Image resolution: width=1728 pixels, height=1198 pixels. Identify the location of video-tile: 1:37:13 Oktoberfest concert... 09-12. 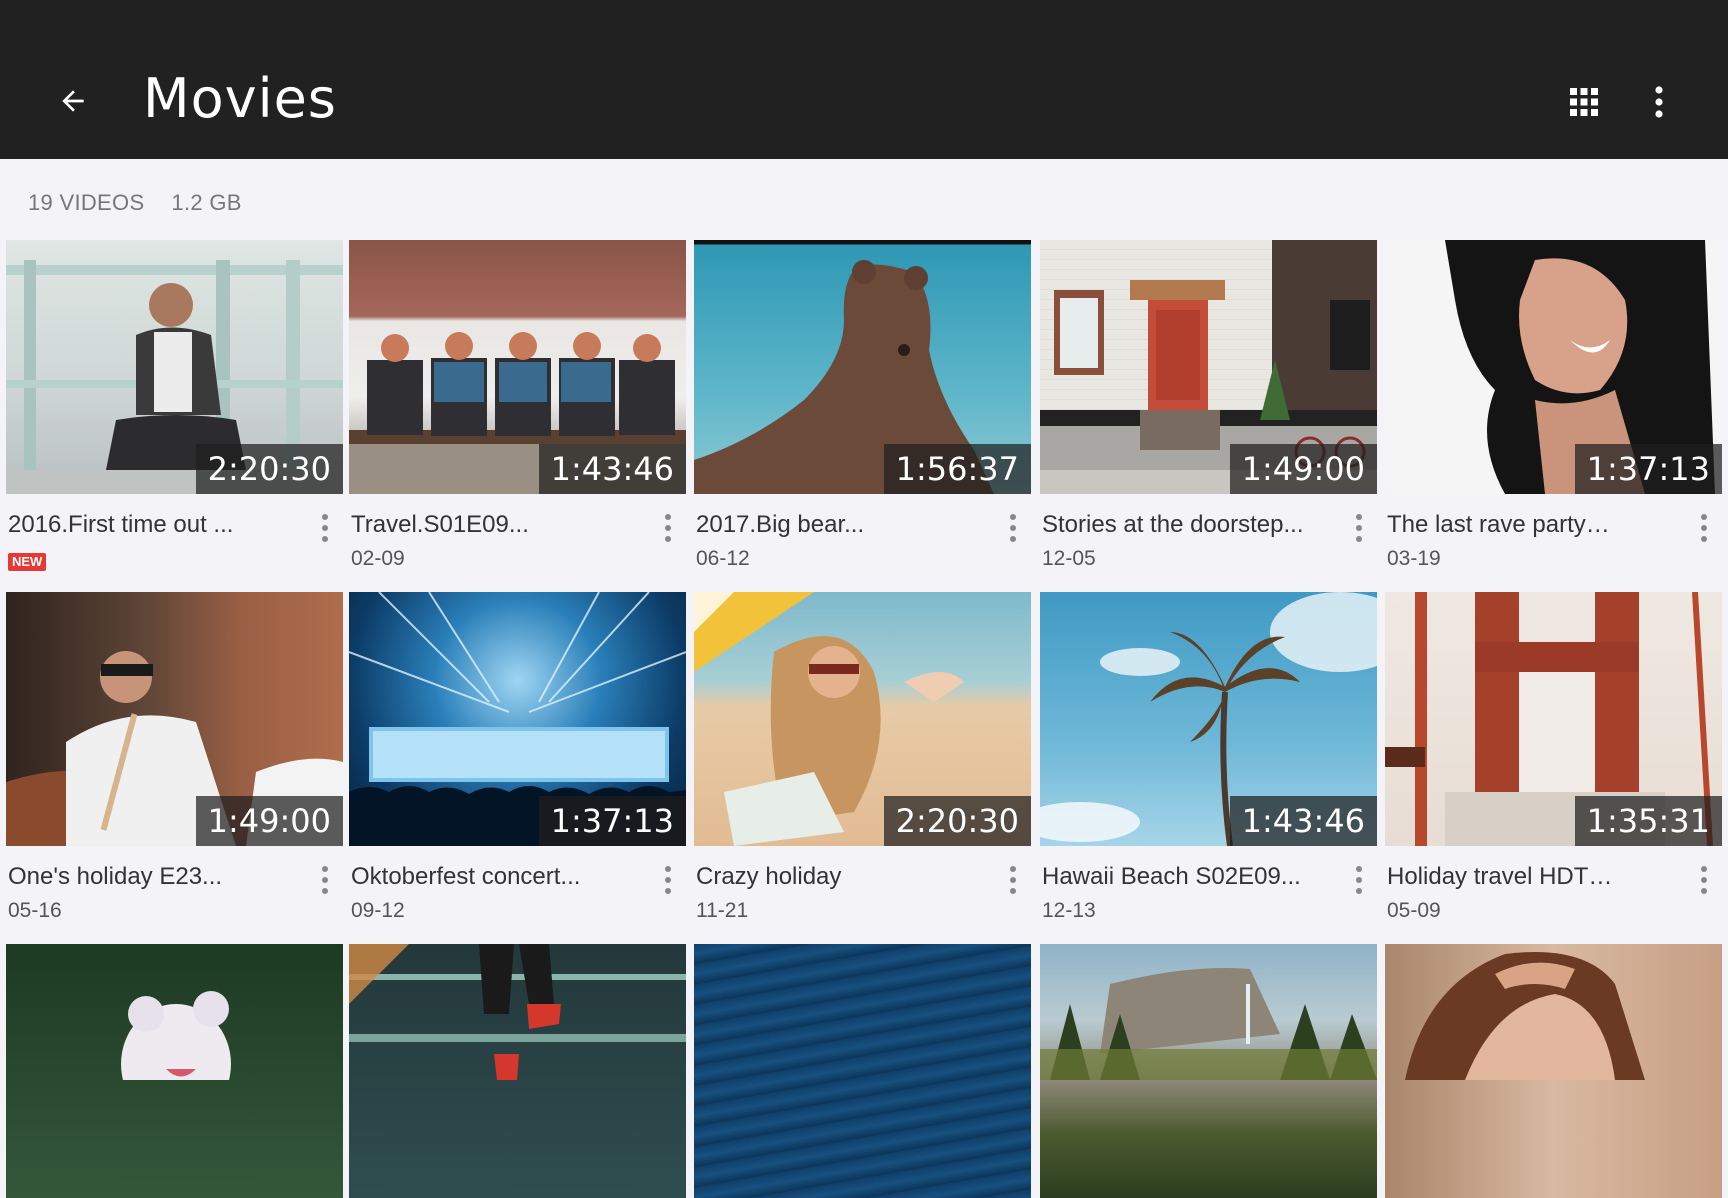
(517, 757).